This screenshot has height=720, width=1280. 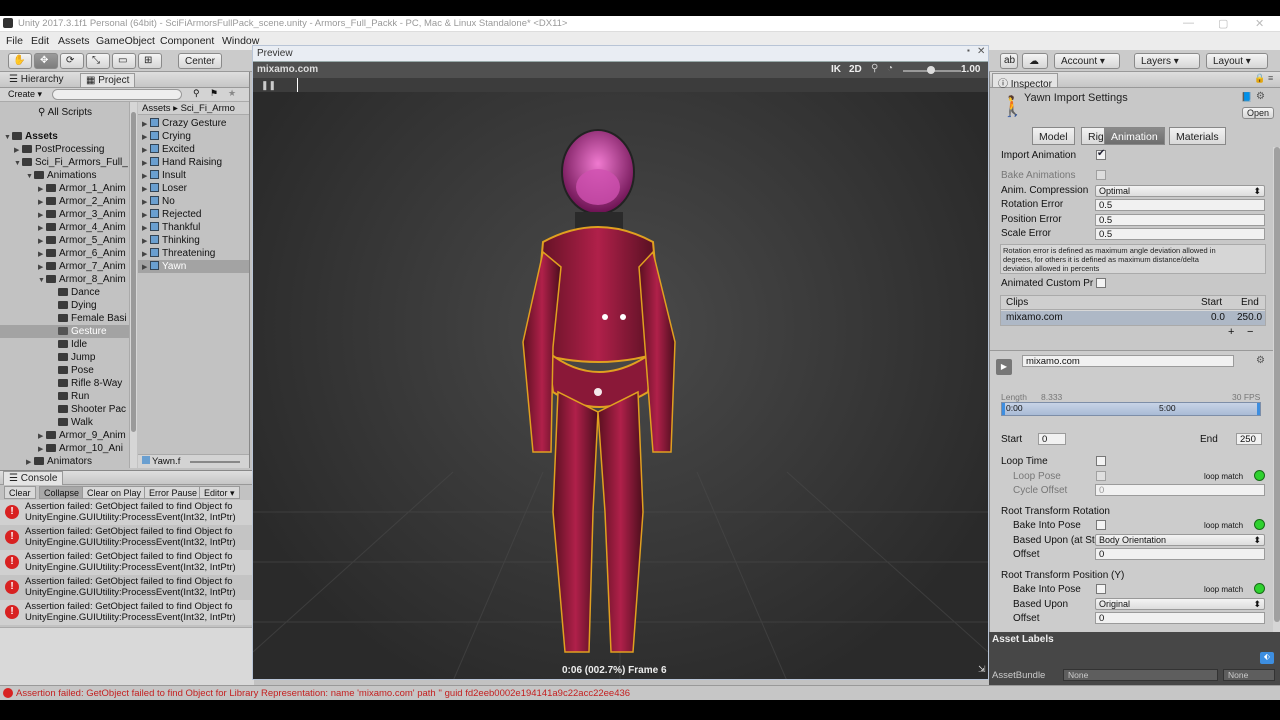 I want to click on rotation-offset-field: 0, so click(x=1180, y=554).